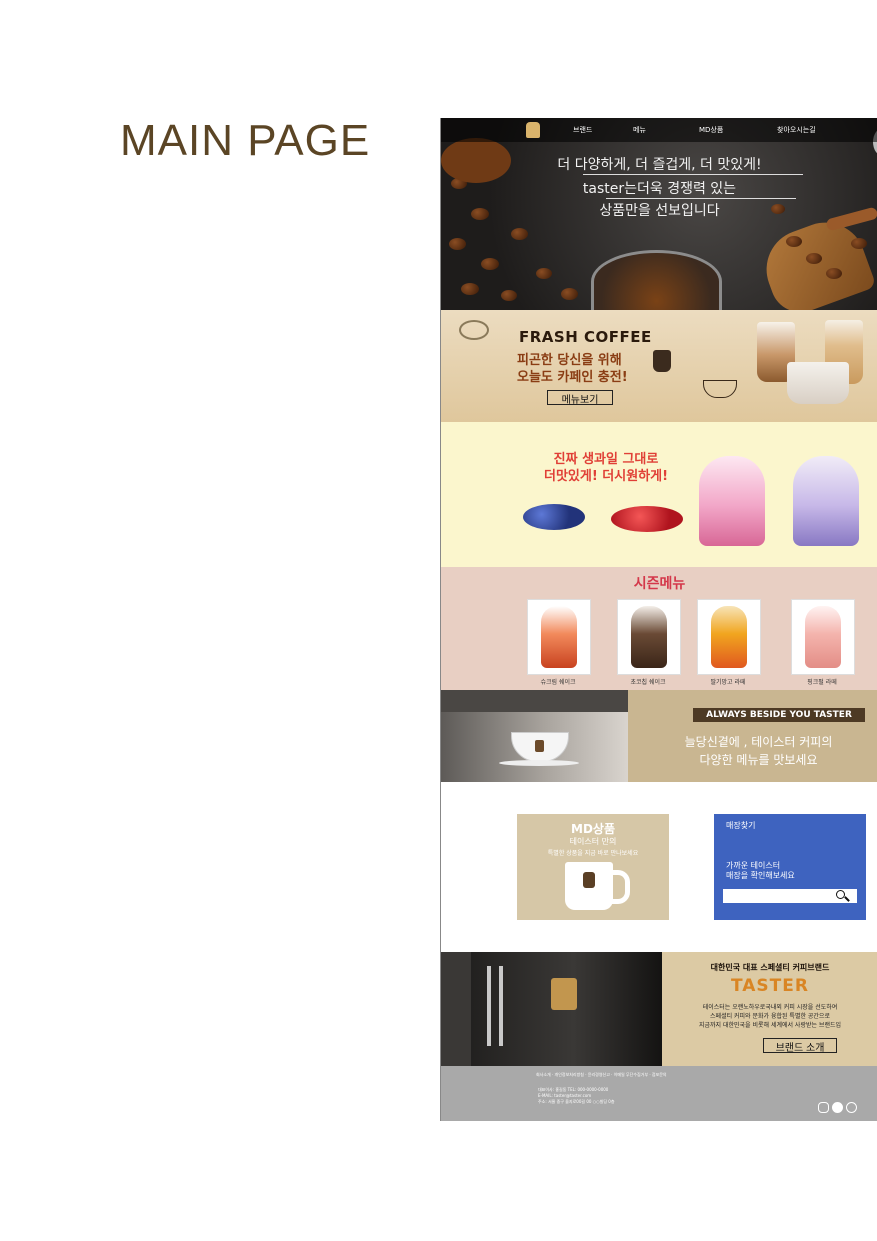 The image size is (877, 1241). I want to click on instagram-icon, so click(823, 1107).